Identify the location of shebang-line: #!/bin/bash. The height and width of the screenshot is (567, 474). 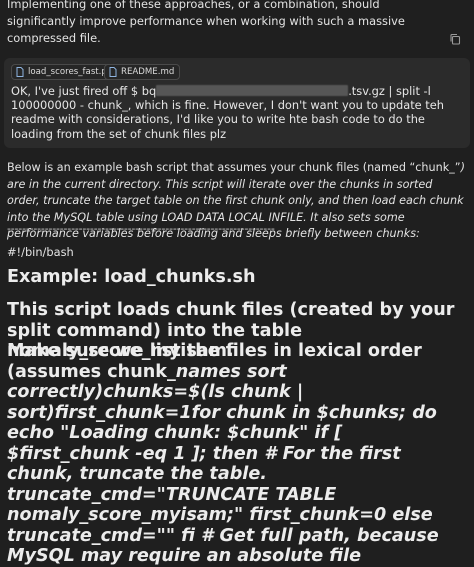
(40, 252).